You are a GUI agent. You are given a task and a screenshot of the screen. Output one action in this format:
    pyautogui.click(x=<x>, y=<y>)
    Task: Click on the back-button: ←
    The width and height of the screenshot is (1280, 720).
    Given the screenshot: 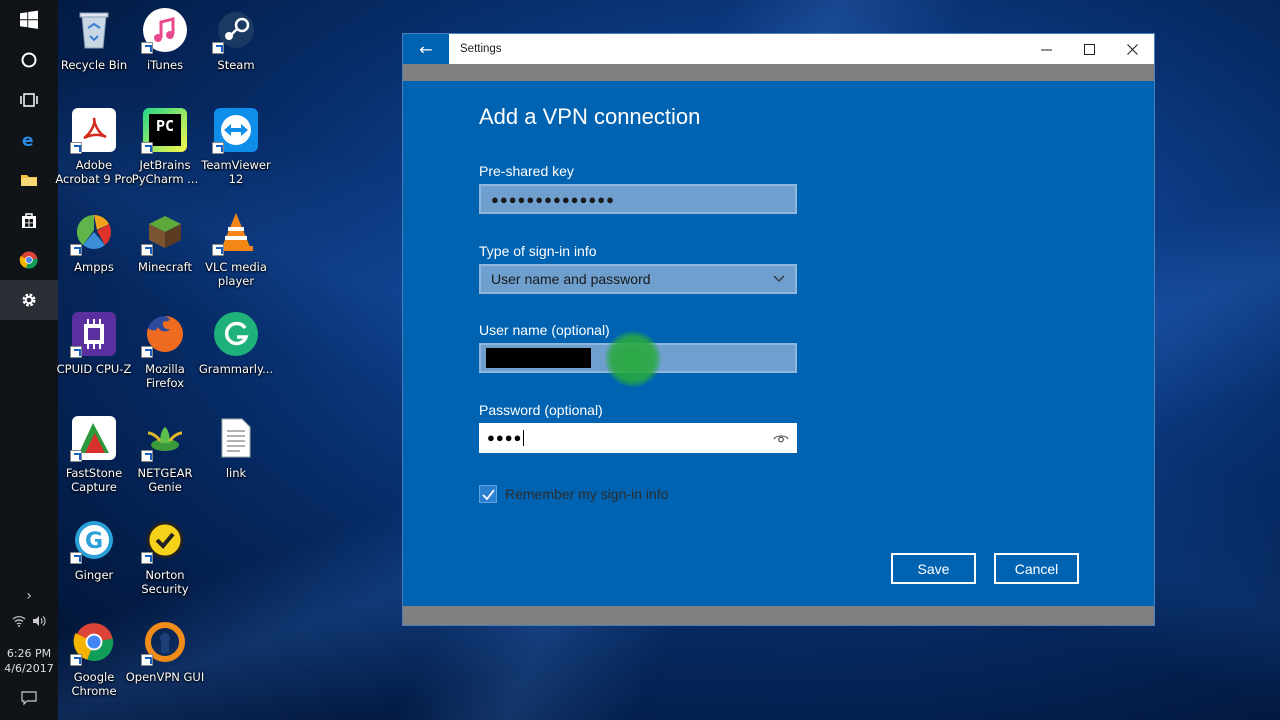 What is the action you would take?
    pyautogui.click(x=426, y=49)
    